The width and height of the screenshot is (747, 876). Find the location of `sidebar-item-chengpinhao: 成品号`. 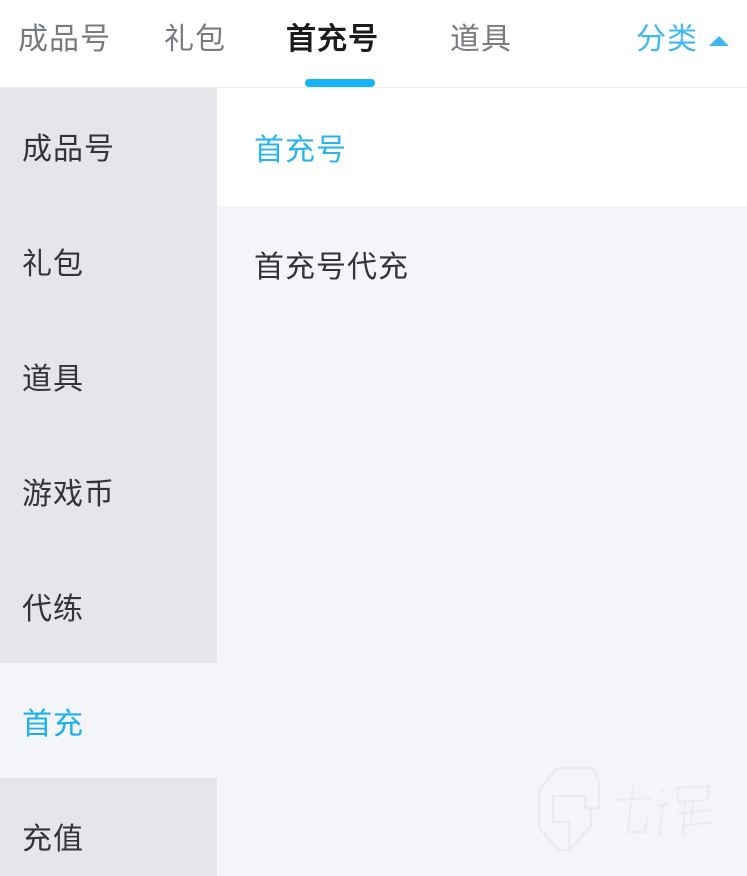

sidebar-item-chengpinhao: 成品号 is located at coordinates (108, 145).